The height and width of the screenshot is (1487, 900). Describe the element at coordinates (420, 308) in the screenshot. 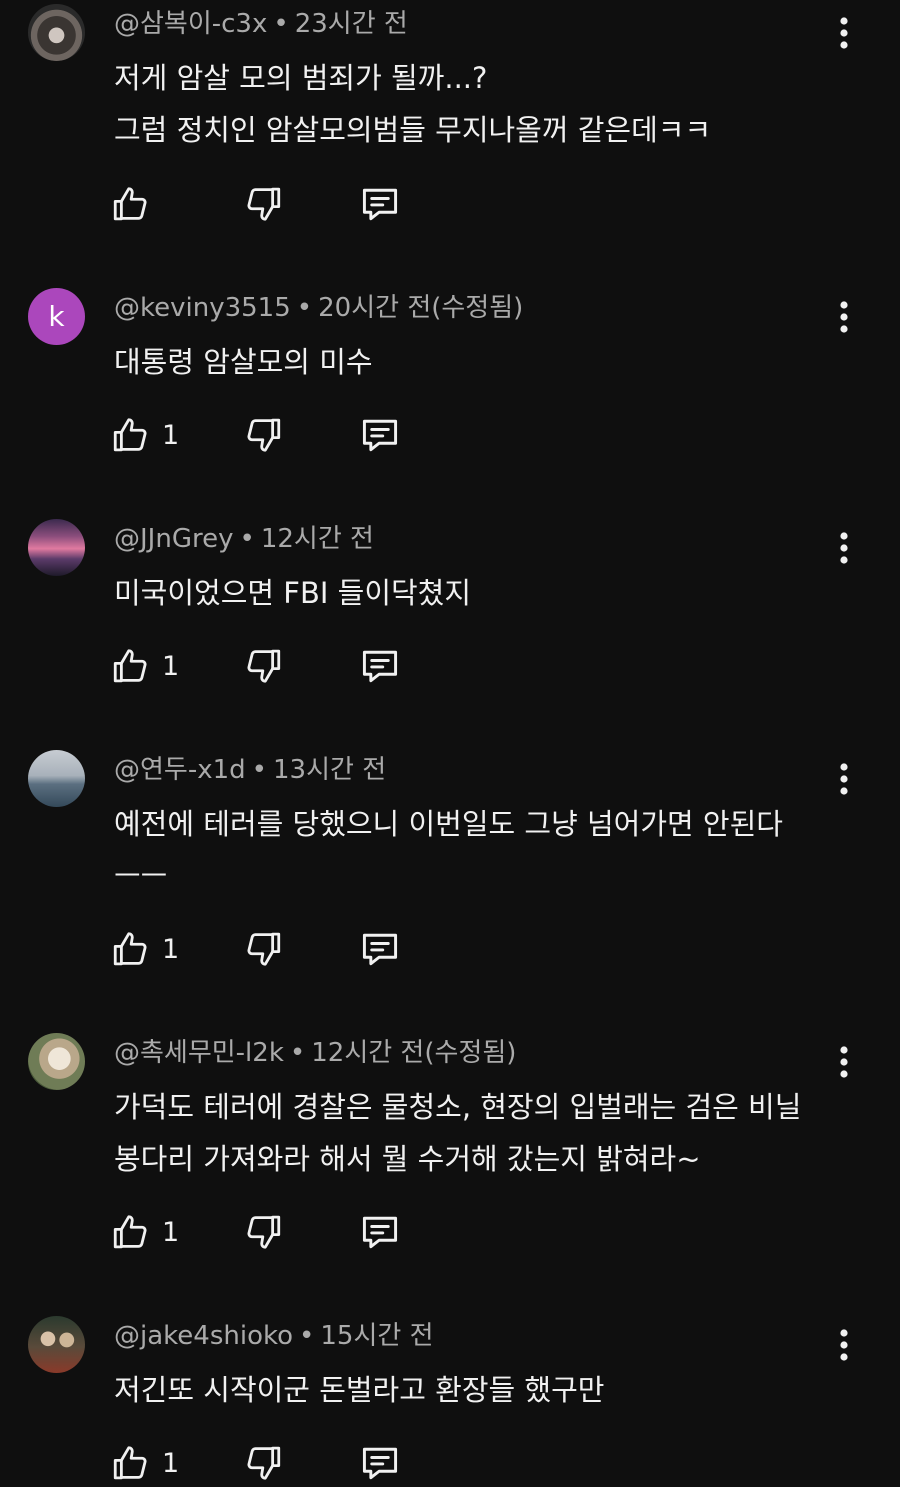

I see `comment-time: 20시간 전(수정됨)` at that location.